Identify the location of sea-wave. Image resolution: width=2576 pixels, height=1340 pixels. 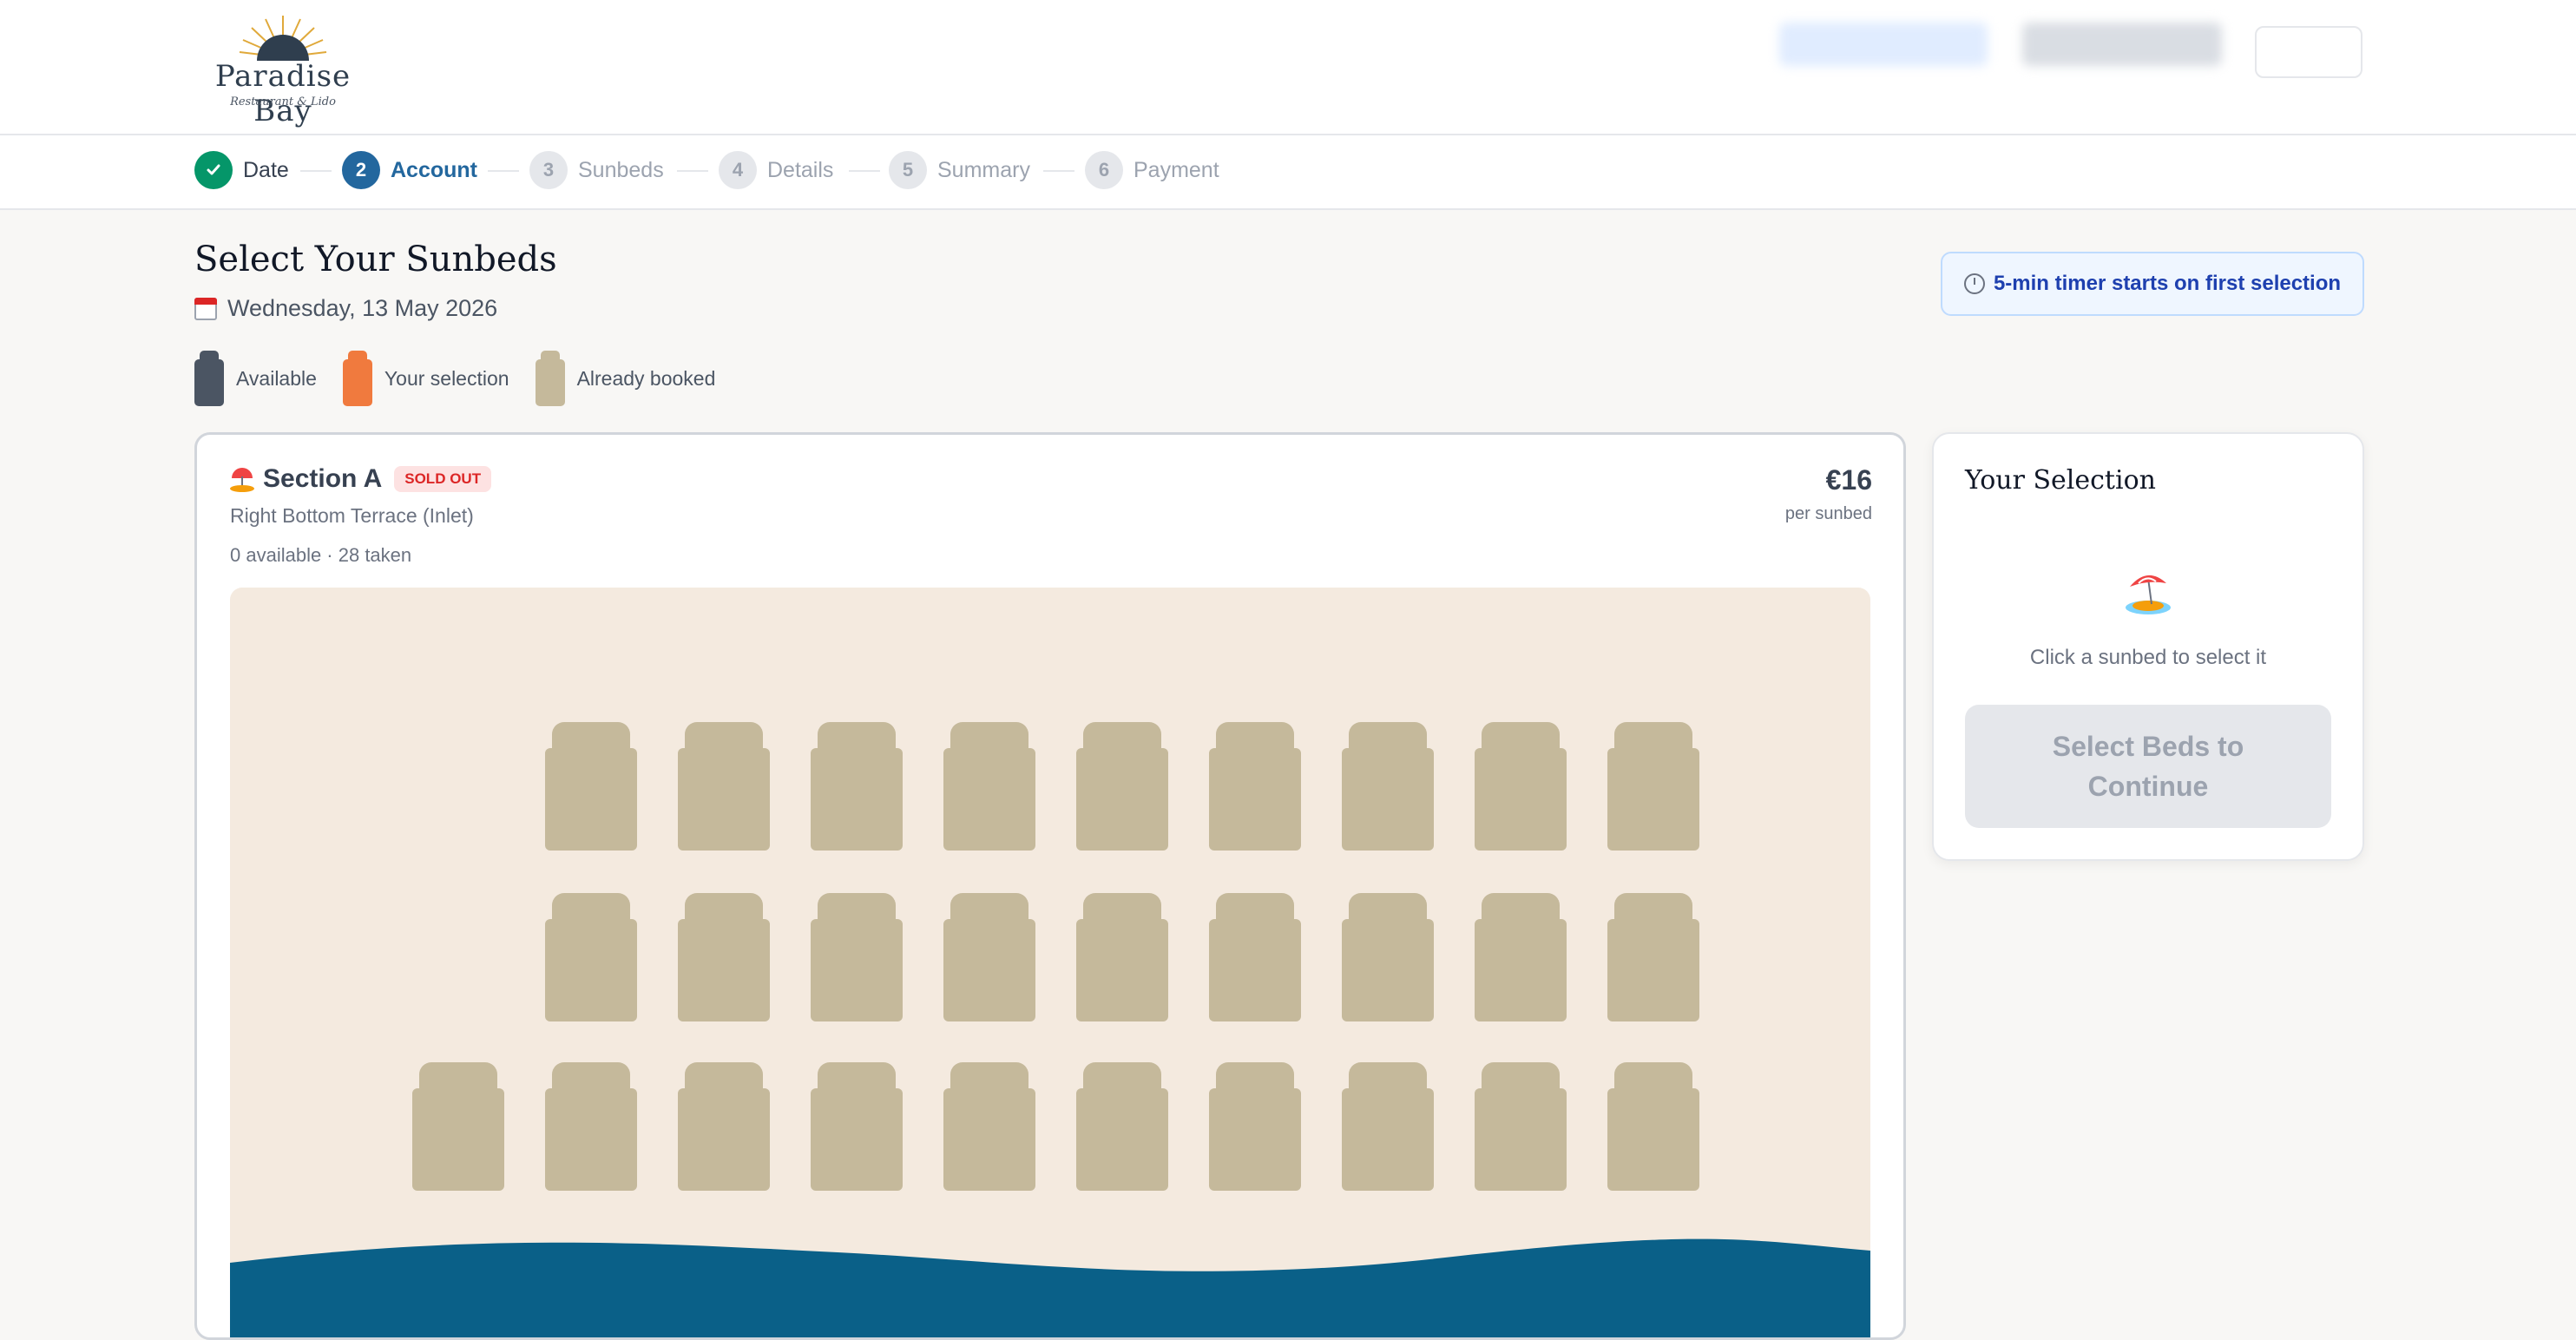
(1050, 1287).